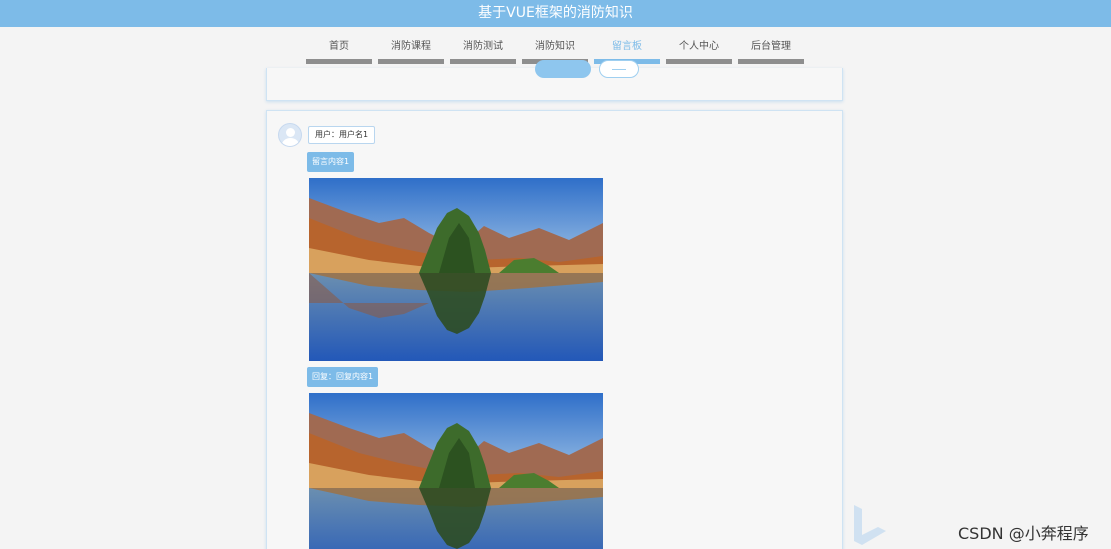 The image size is (1111, 549). What do you see at coordinates (456, 269) in the screenshot?
I see `message-image` at bounding box center [456, 269].